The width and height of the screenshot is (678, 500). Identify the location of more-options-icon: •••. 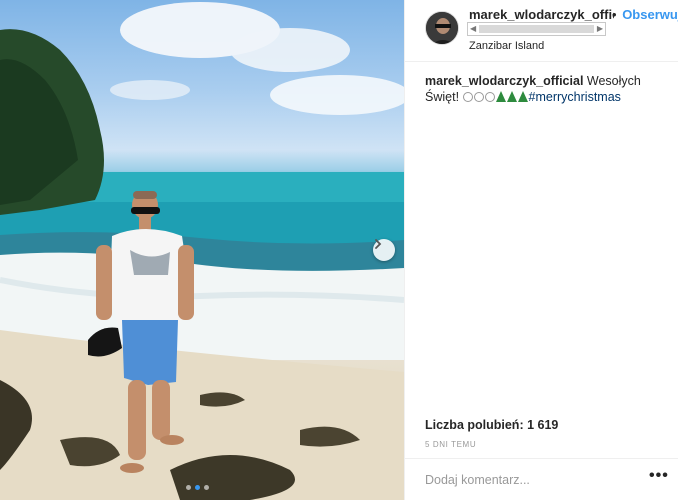
(659, 476).